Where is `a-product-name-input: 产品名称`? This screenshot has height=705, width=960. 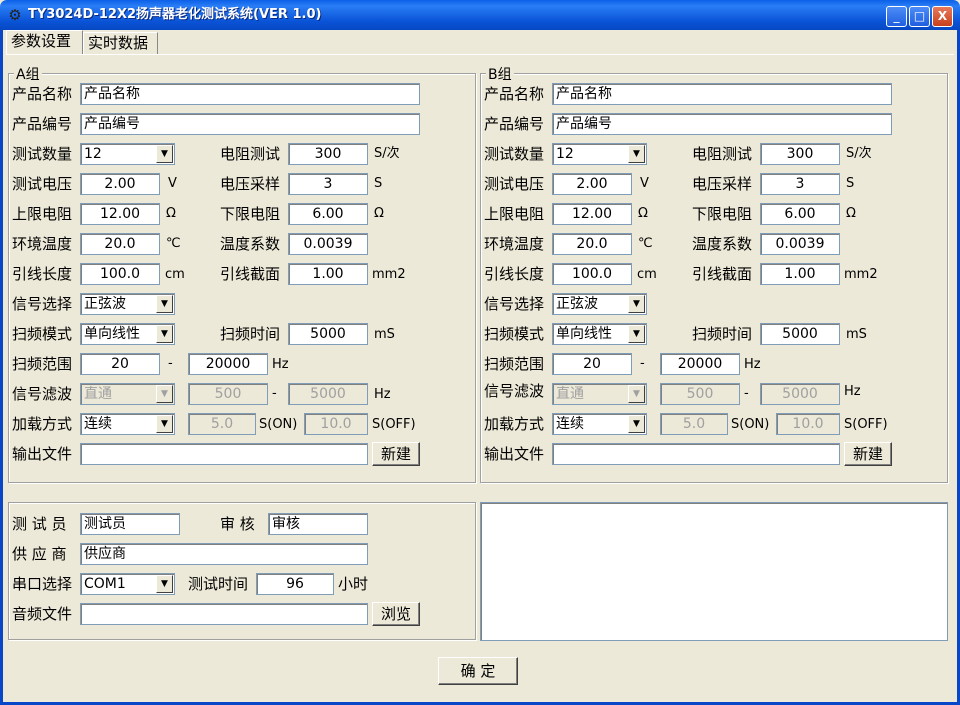 a-product-name-input: 产品名称 is located at coordinates (250, 94).